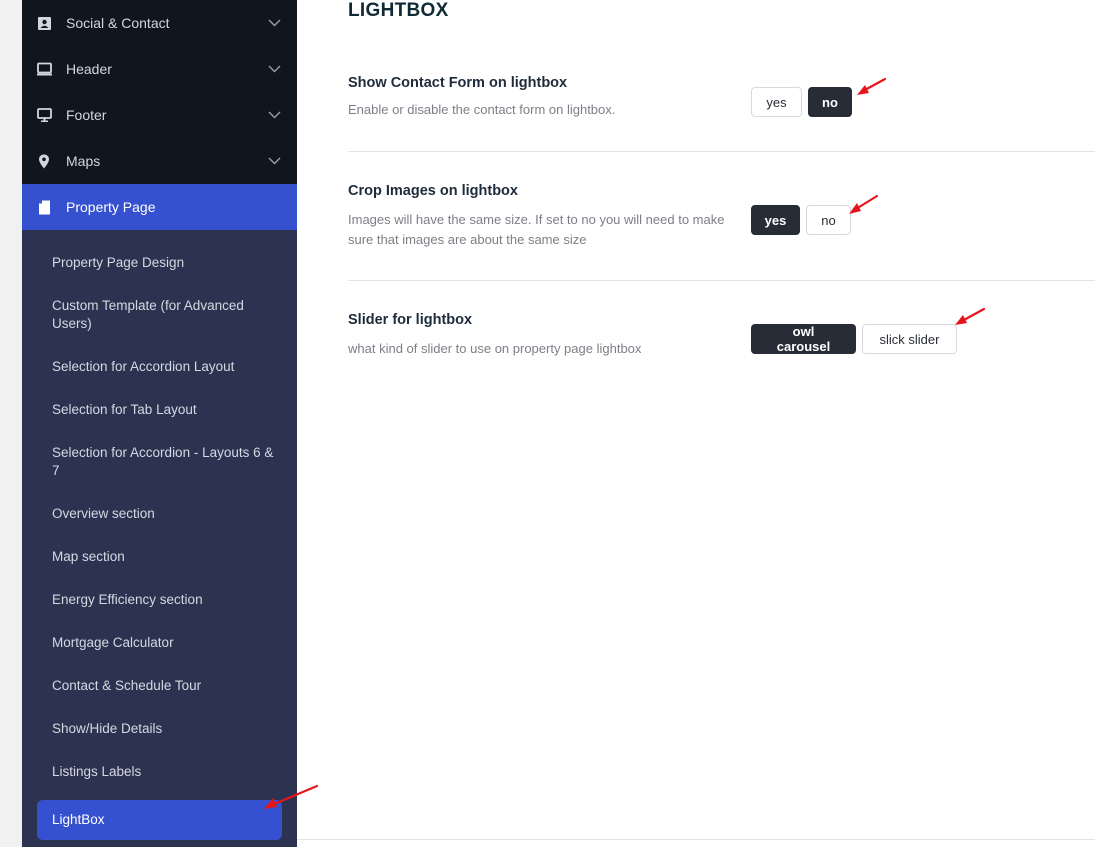 Image resolution: width=1095 pixels, height=847 pixels. What do you see at coordinates (159, 462) in the screenshot?
I see `submenu-item: Selection for Accordion - Layouts 6 & 7` at bounding box center [159, 462].